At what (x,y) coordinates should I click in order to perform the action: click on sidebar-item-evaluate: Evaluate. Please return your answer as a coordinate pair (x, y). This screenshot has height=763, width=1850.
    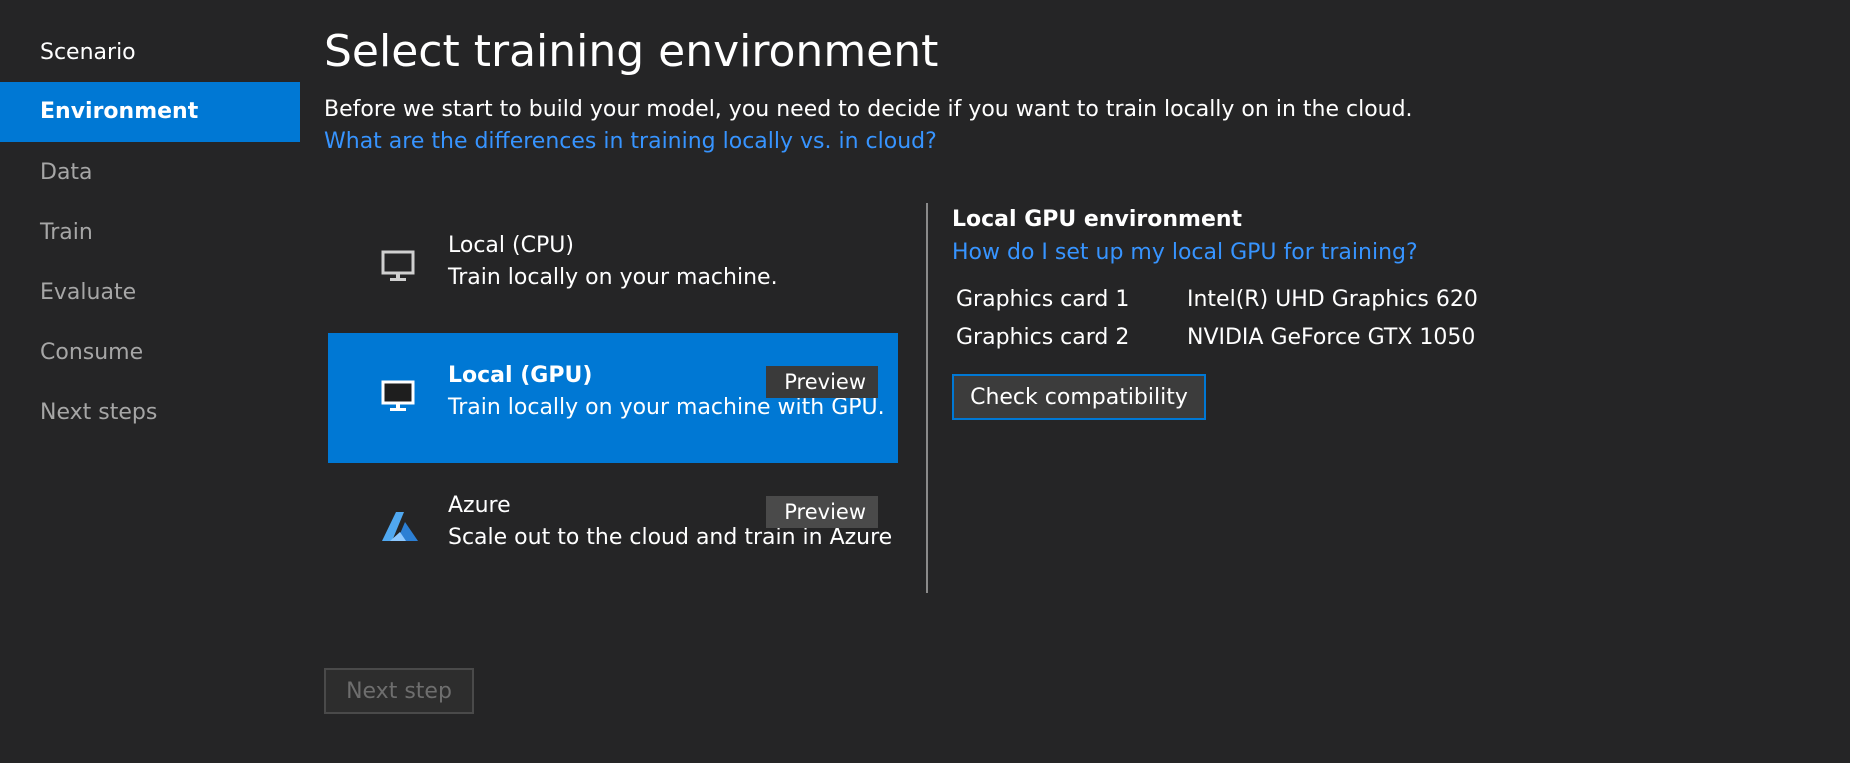
    Looking at the image, I should click on (150, 293).